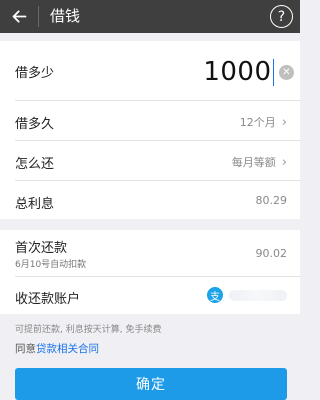 The width and height of the screenshot is (320, 400). Describe the element at coordinates (286, 72) in the screenshot. I see `clear-icon: ✕` at that location.